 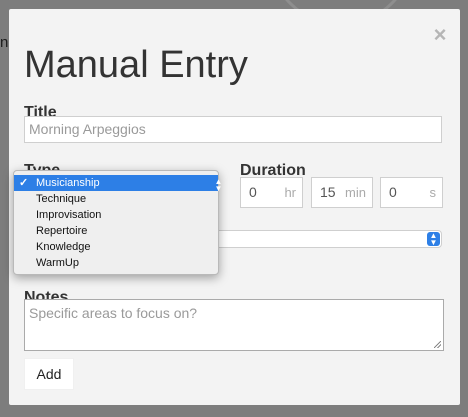 What do you see at coordinates (234, 325) in the screenshot?
I see `notes-textarea: Specific areas to focus on?` at bounding box center [234, 325].